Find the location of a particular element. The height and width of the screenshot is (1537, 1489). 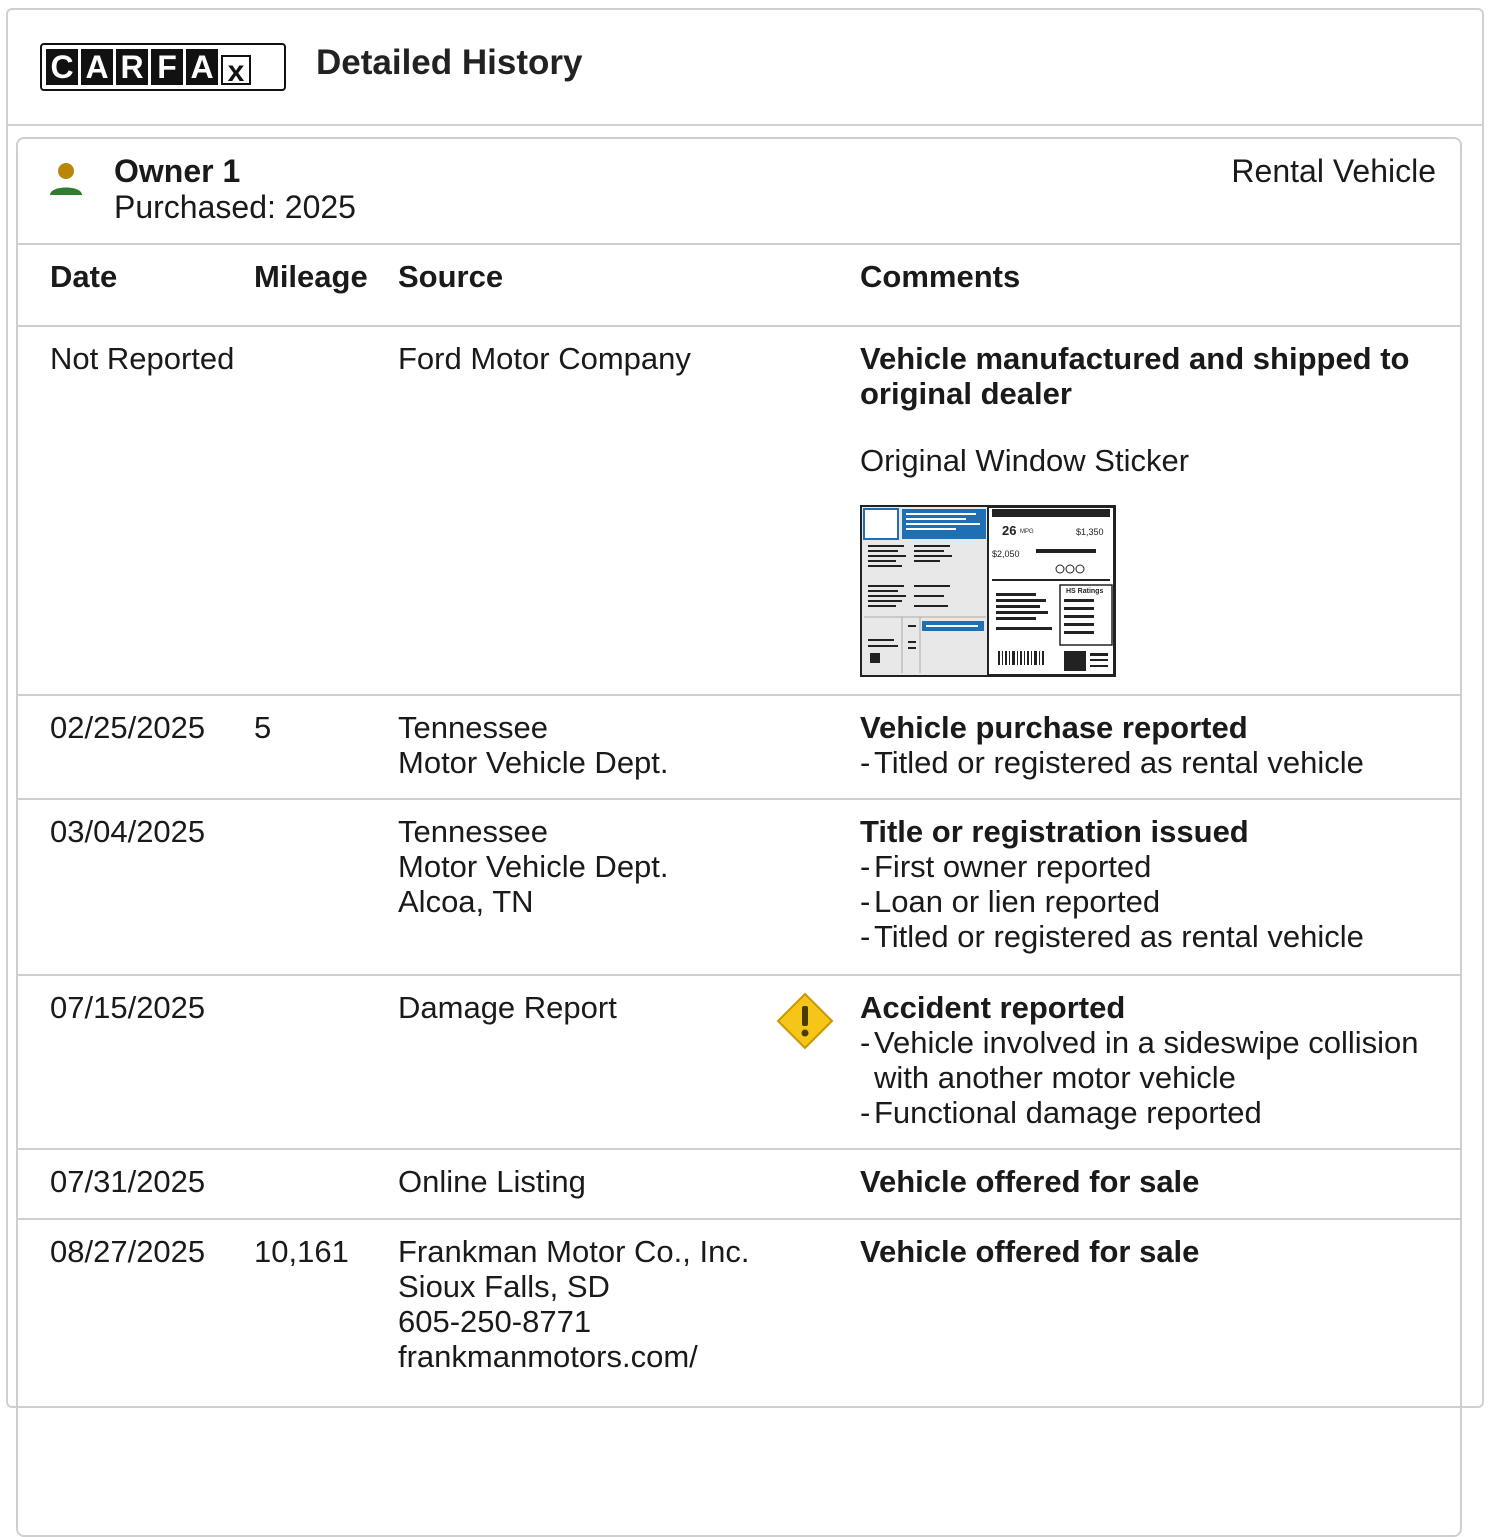

owner-type: Rental Vehicle is located at coordinates (1333, 171).